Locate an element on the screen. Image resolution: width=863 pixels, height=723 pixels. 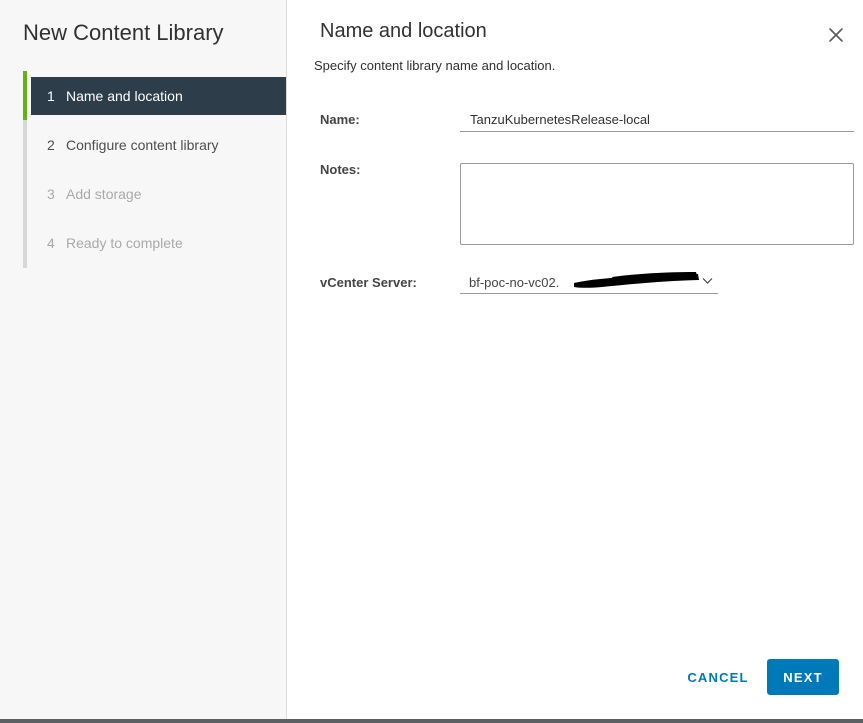
step-add-storage: 3 Add storage is located at coordinates (158, 194).